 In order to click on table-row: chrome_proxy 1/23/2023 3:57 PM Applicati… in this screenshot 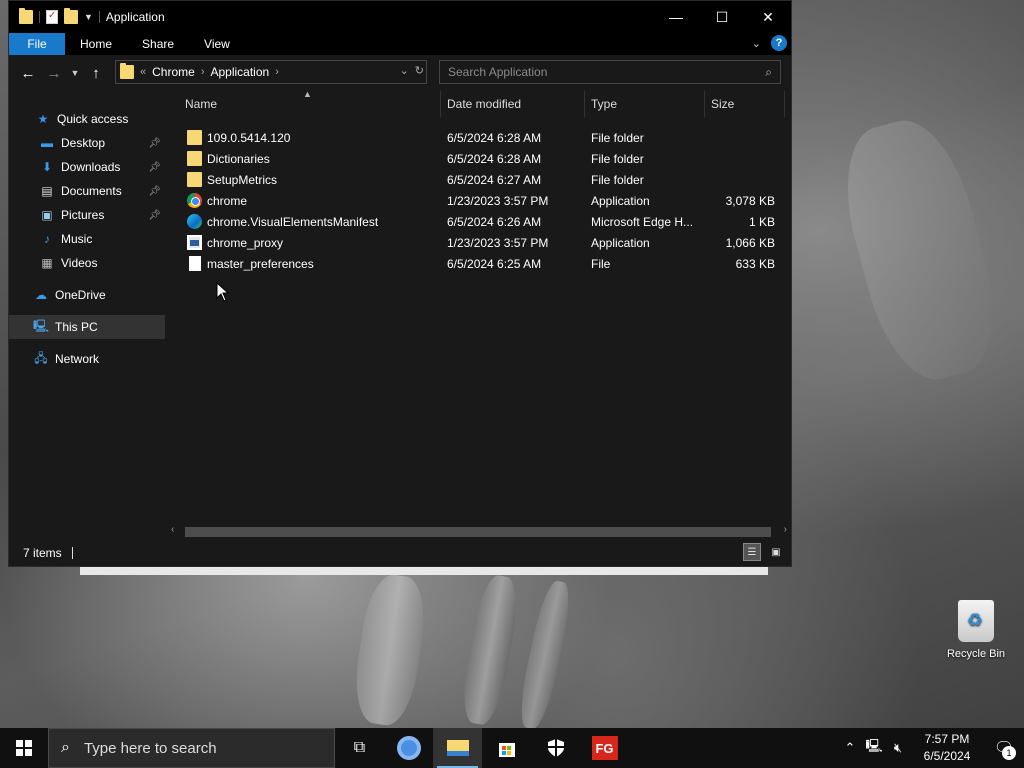, I will do `click(478, 242)`.